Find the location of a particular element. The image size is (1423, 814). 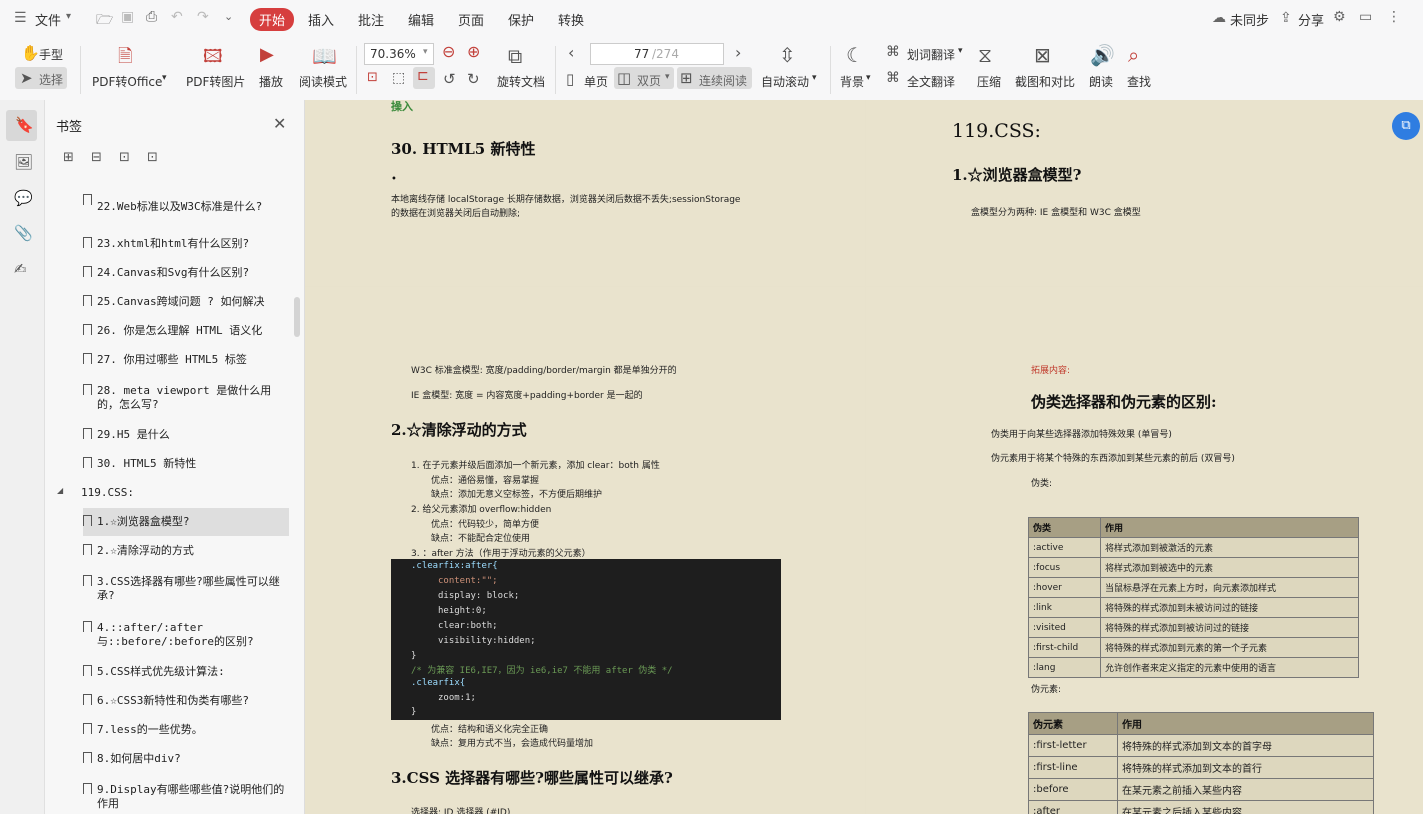

close-icon: ✕ is located at coordinates (279, 123).